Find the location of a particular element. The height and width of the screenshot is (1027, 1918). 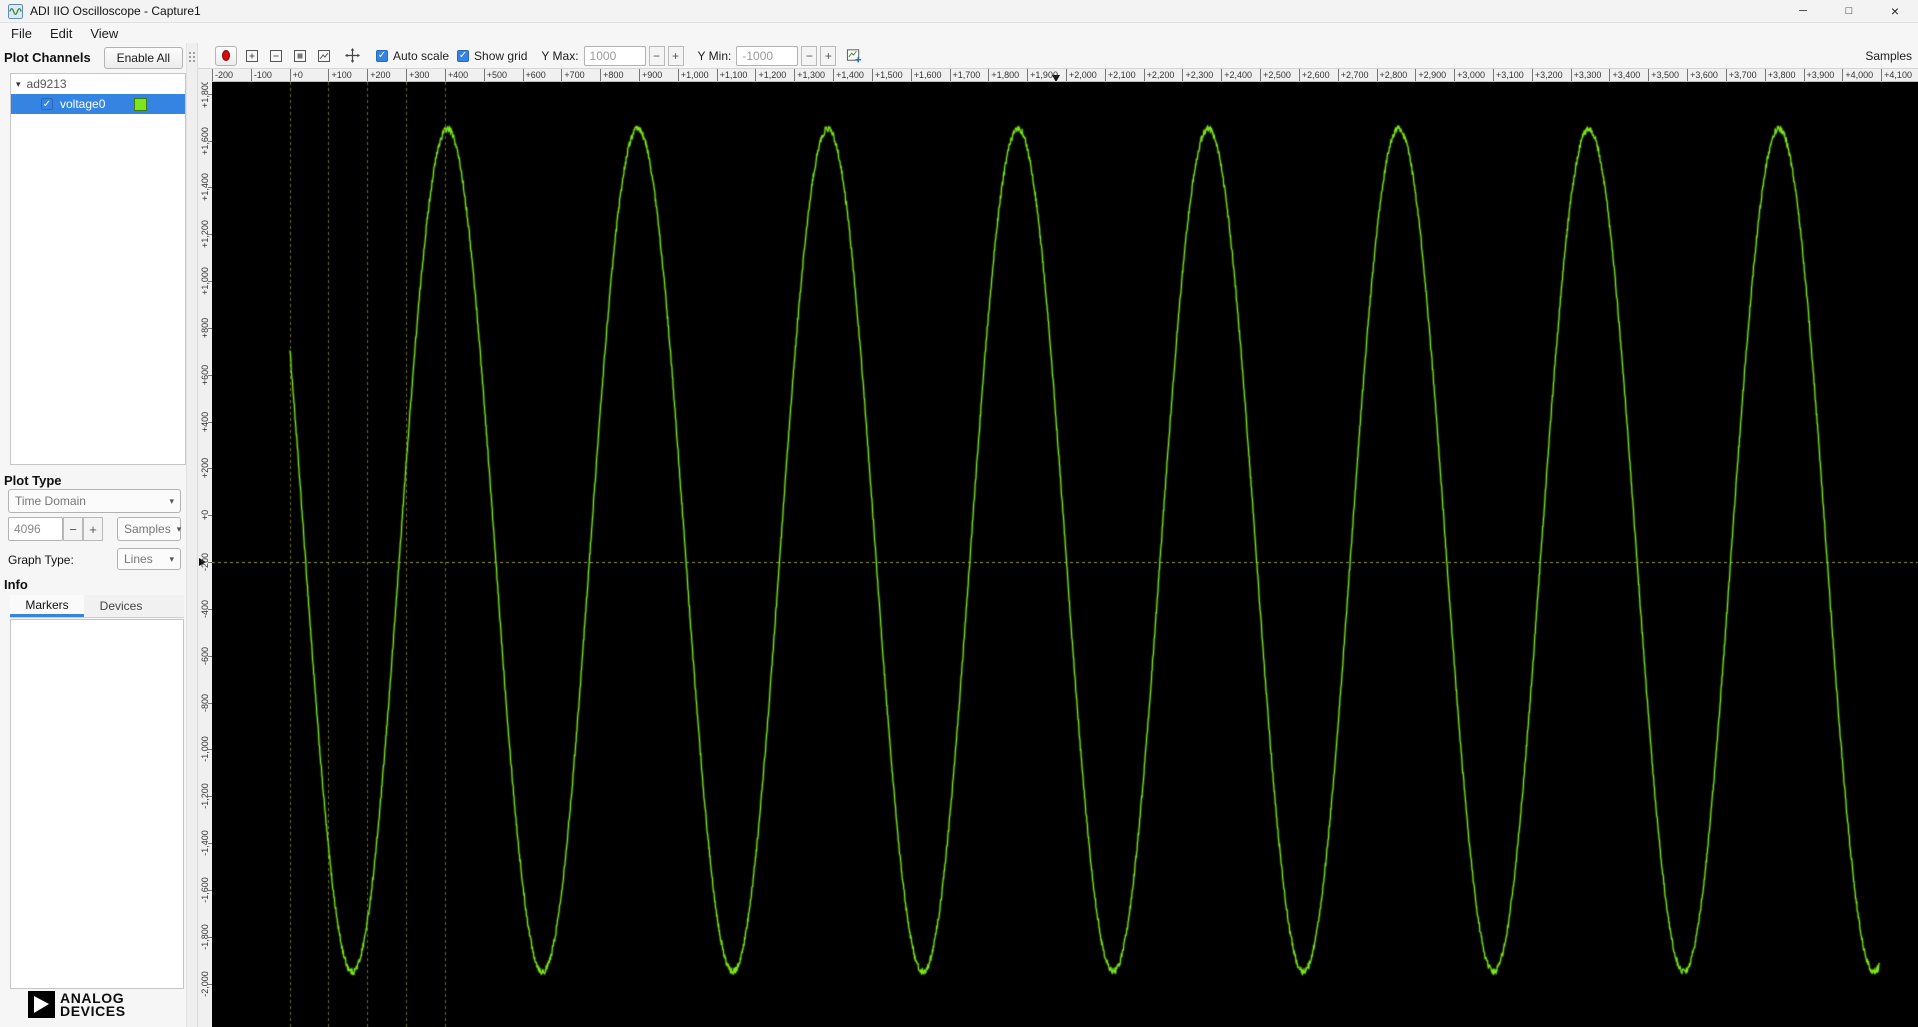

channel-checkbox: ✓ is located at coordinates (47, 104).